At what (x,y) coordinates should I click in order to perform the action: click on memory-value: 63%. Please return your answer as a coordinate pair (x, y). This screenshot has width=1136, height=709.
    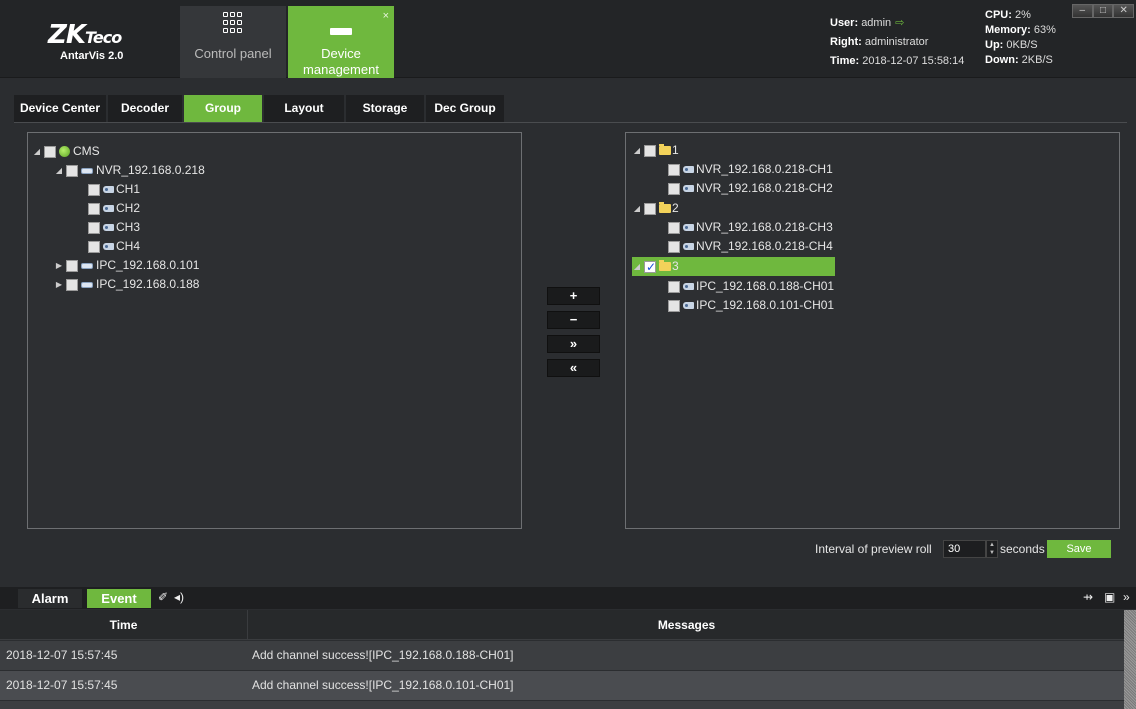
    Looking at the image, I should click on (1044, 30).